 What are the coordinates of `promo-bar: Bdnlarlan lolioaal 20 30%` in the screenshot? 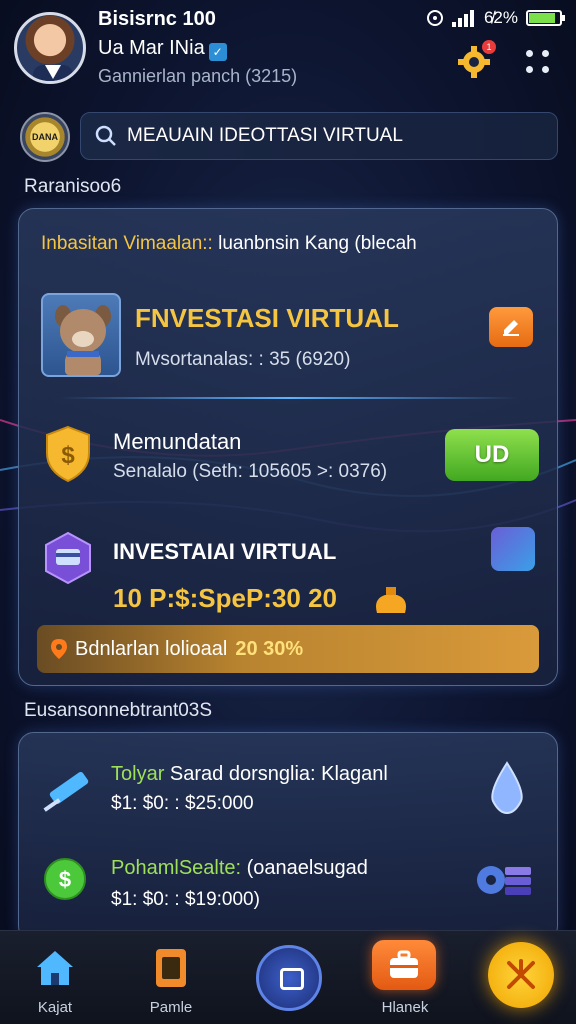 It's located at (288, 649).